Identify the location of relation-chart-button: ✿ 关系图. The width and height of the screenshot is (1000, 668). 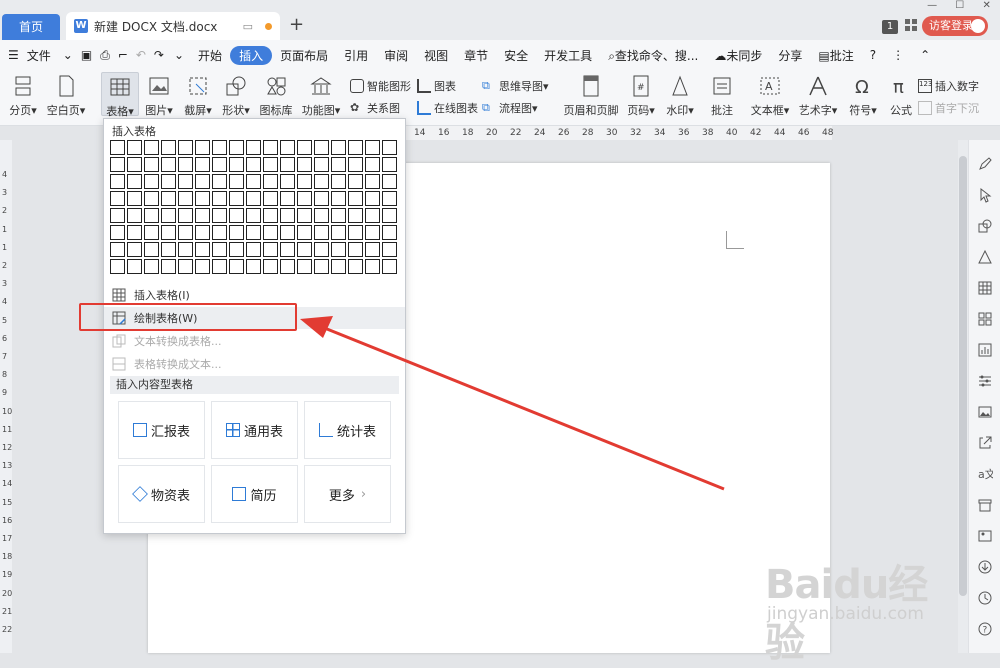
(375, 108).